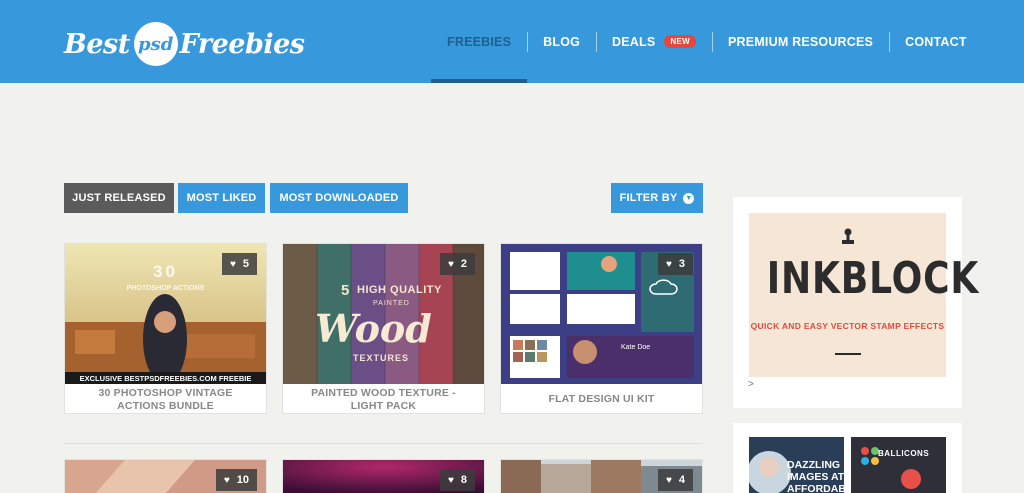 Image resolution: width=1024 pixels, height=493 pixels. I want to click on nav-contact: CONTACT, so click(936, 41).